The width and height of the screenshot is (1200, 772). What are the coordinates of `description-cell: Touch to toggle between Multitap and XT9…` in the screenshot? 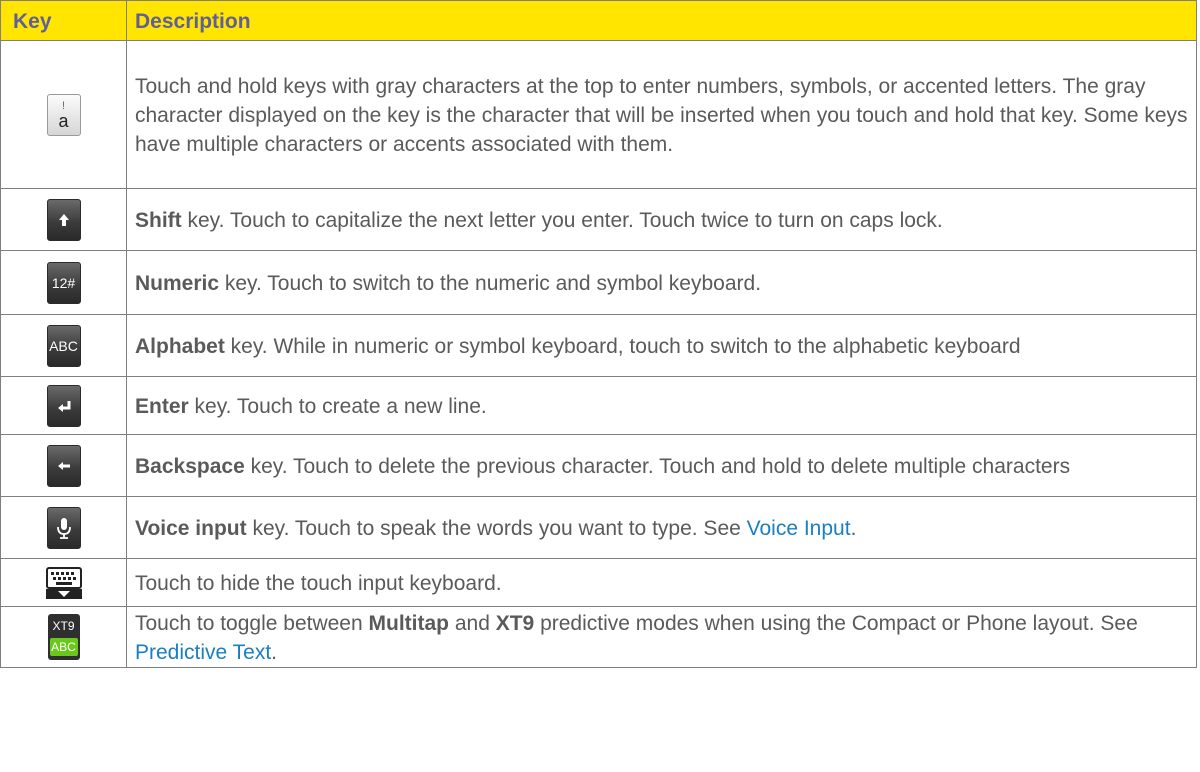 It's located at (661, 637).